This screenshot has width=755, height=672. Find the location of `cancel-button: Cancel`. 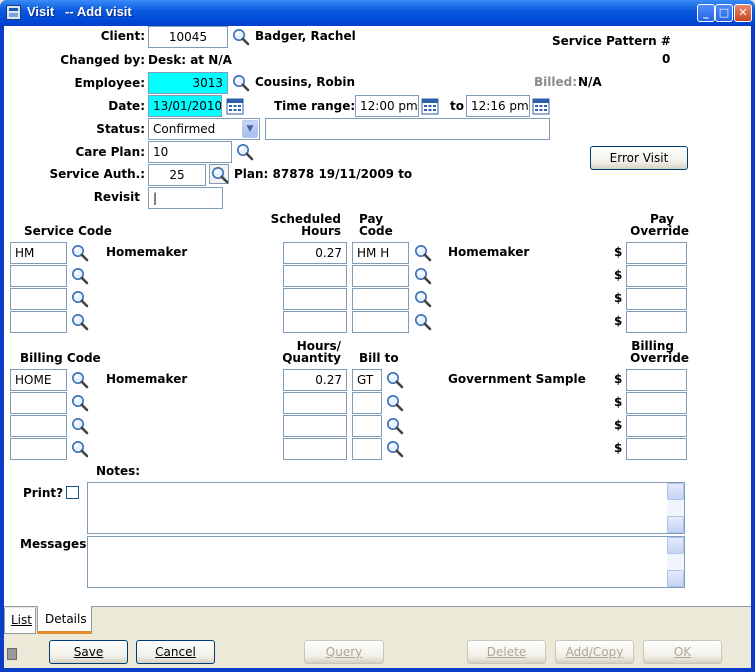

cancel-button: Cancel is located at coordinates (175, 652).